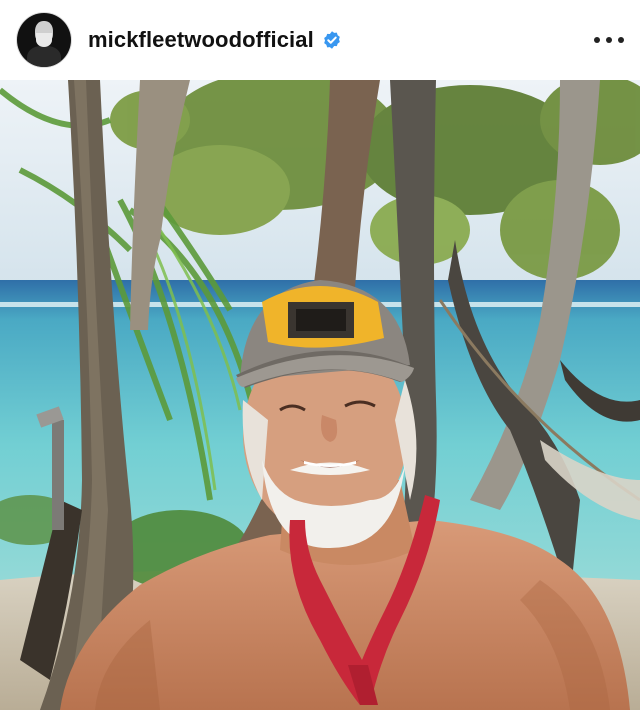 This screenshot has width=640, height=717. I want to click on avatar-body, so click(44, 56).